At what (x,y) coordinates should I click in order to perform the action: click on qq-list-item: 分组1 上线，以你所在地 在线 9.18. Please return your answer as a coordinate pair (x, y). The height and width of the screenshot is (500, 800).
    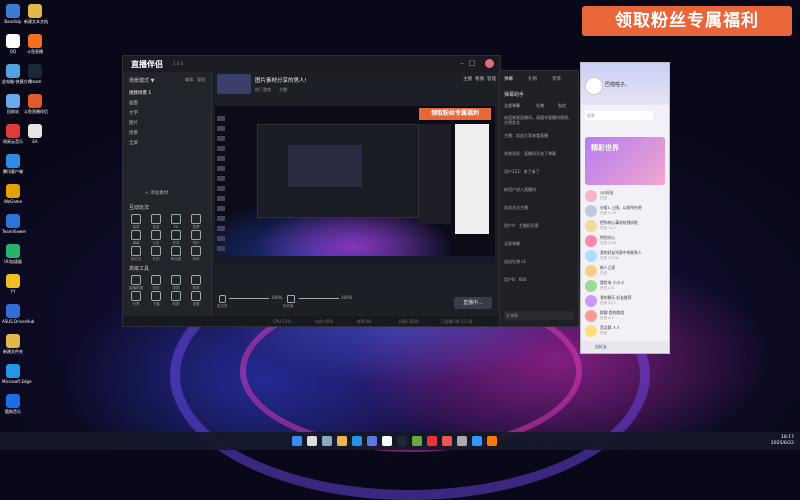
    Looking at the image, I should click on (625, 212).